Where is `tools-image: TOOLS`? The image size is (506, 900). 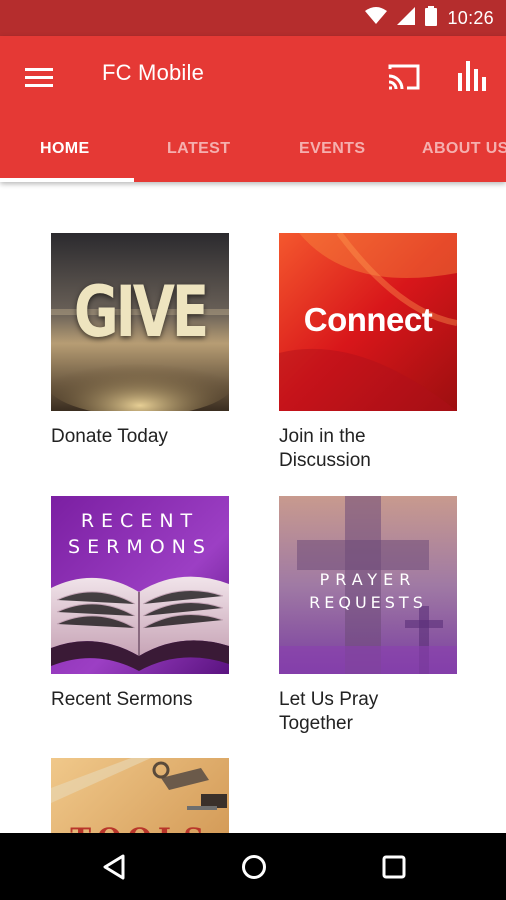 tools-image: TOOLS is located at coordinates (140, 795).